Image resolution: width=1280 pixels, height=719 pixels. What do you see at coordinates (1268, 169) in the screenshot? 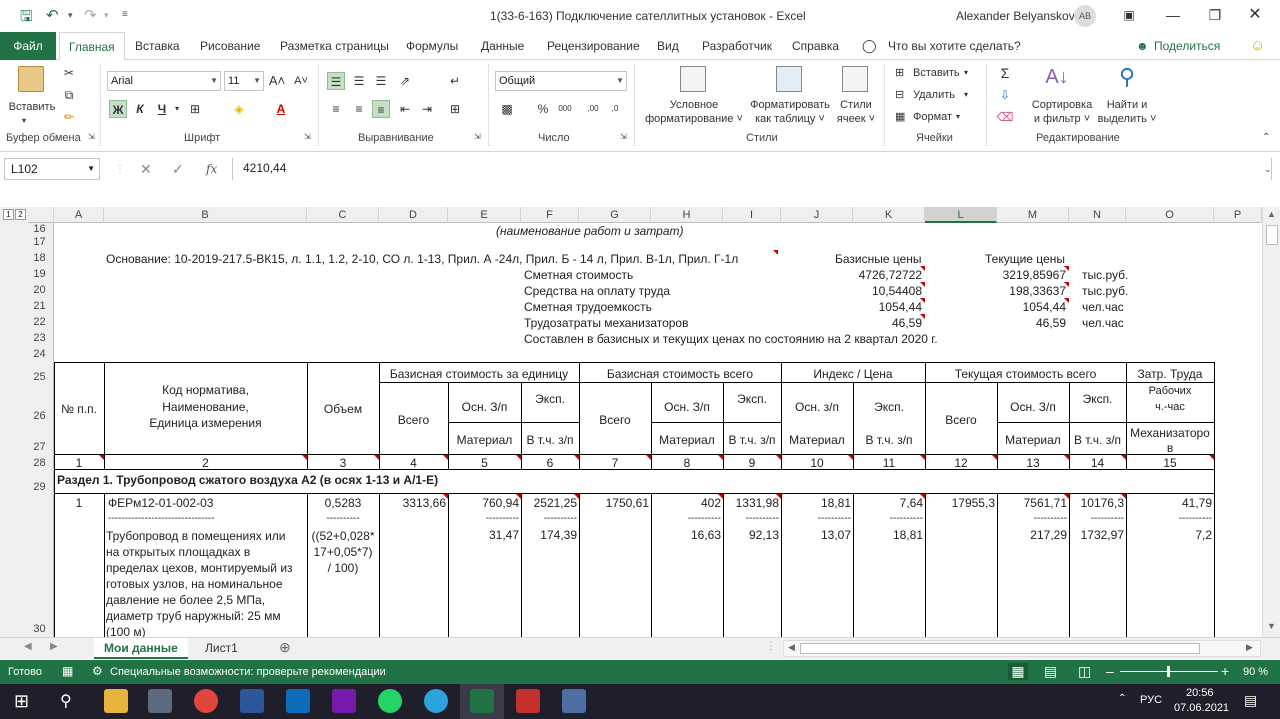
I see `expand-formula-icon: ⌄` at bounding box center [1268, 169].